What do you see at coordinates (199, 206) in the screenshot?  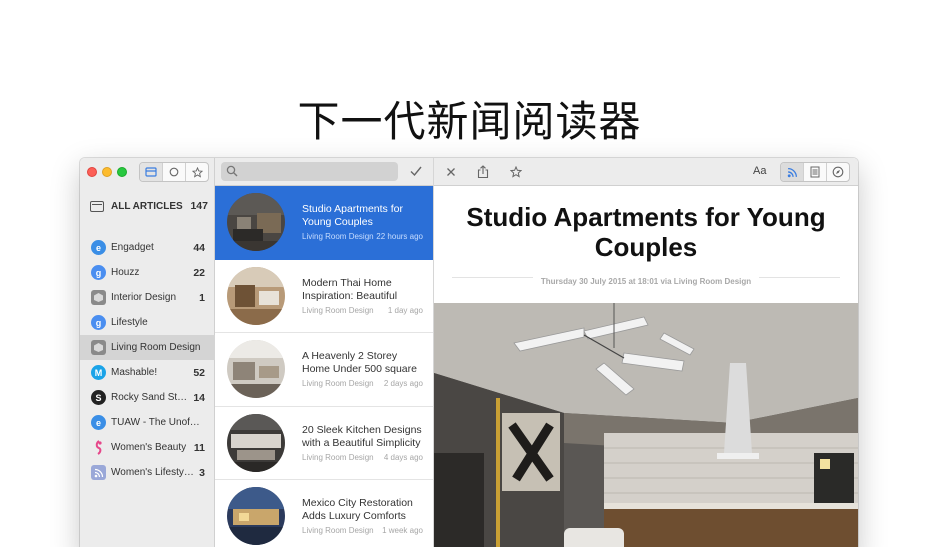 I see `all-articles-count: 147` at bounding box center [199, 206].